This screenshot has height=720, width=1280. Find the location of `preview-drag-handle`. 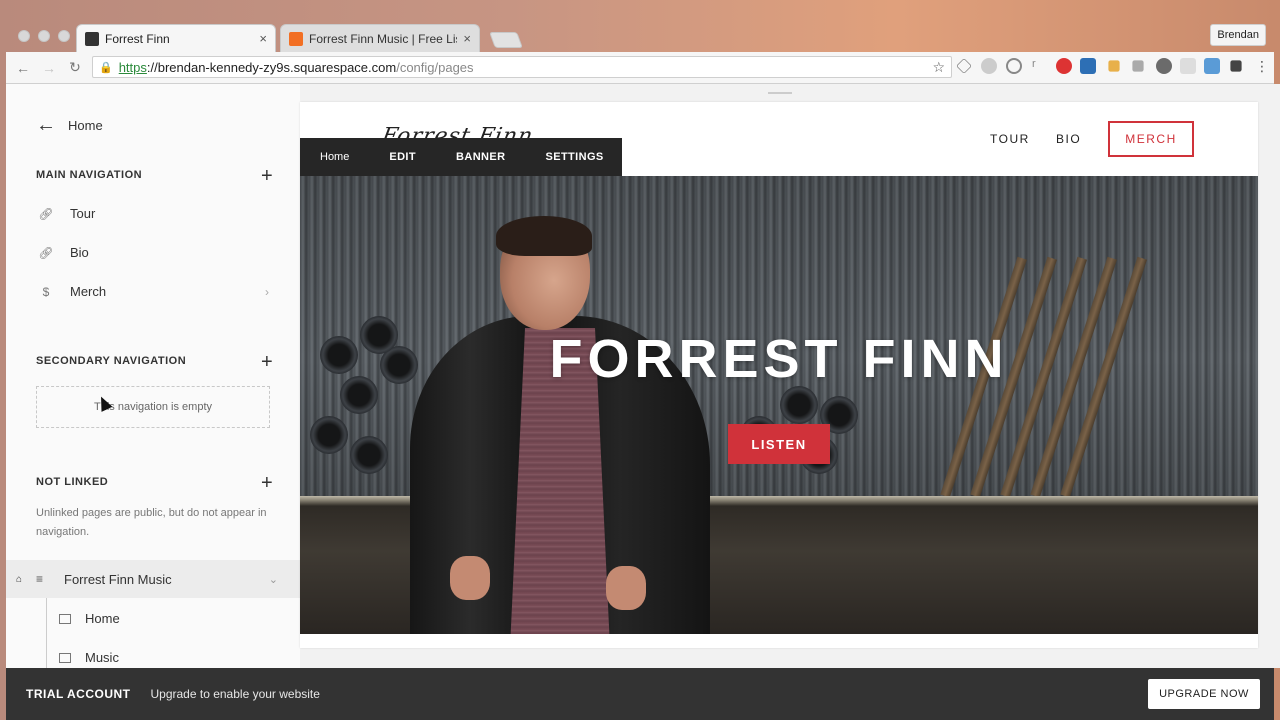

preview-drag-handle is located at coordinates (780, 93).